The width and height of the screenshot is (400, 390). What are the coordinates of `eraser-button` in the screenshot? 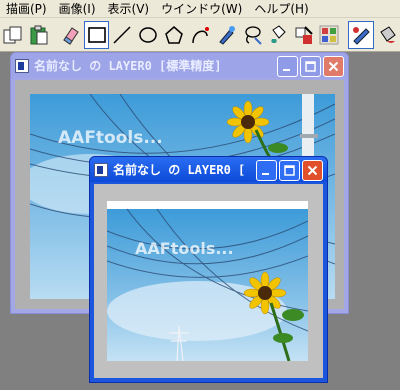 It's located at (71, 35).